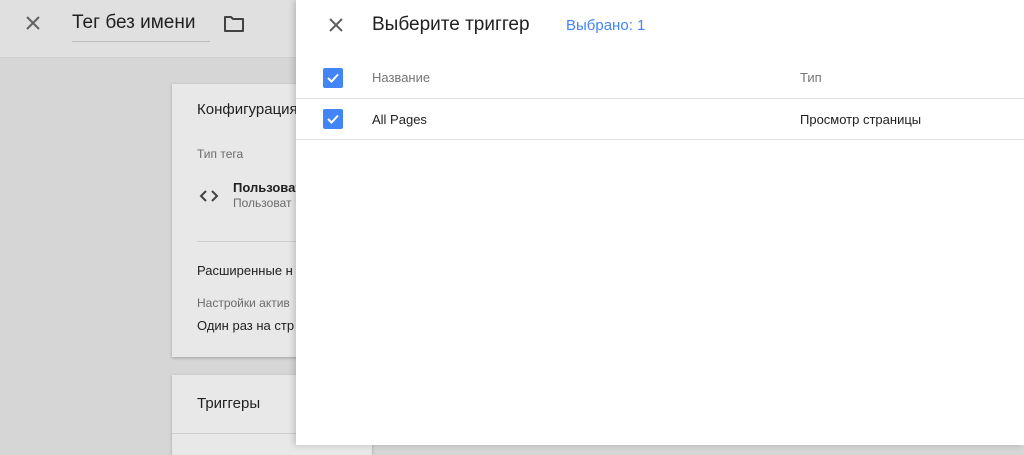 The width and height of the screenshot is (1024, 455). I want to click on select-all-checkbox, so click(333, 78).